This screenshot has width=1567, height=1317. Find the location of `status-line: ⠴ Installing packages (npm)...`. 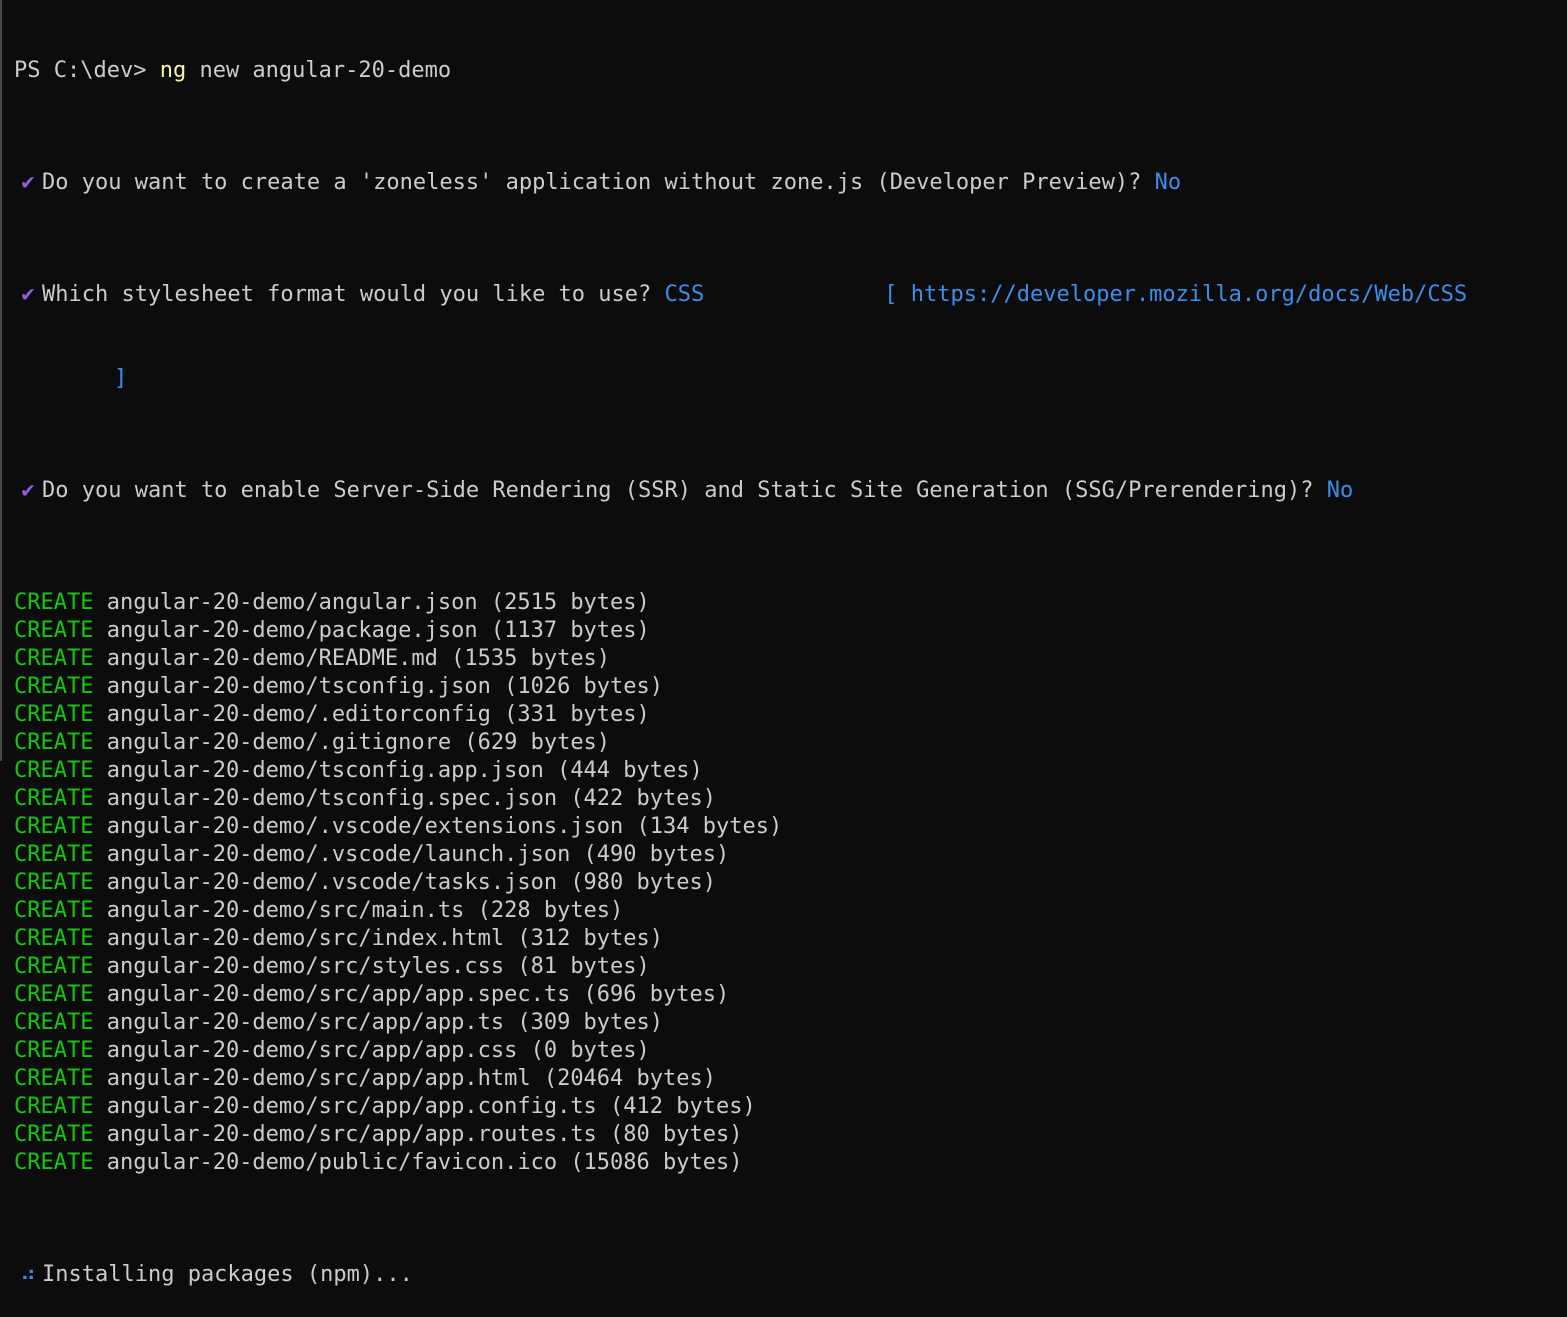

status-line: ⠴ Installing packages (npm)... is located at coordinates (790, 1275).